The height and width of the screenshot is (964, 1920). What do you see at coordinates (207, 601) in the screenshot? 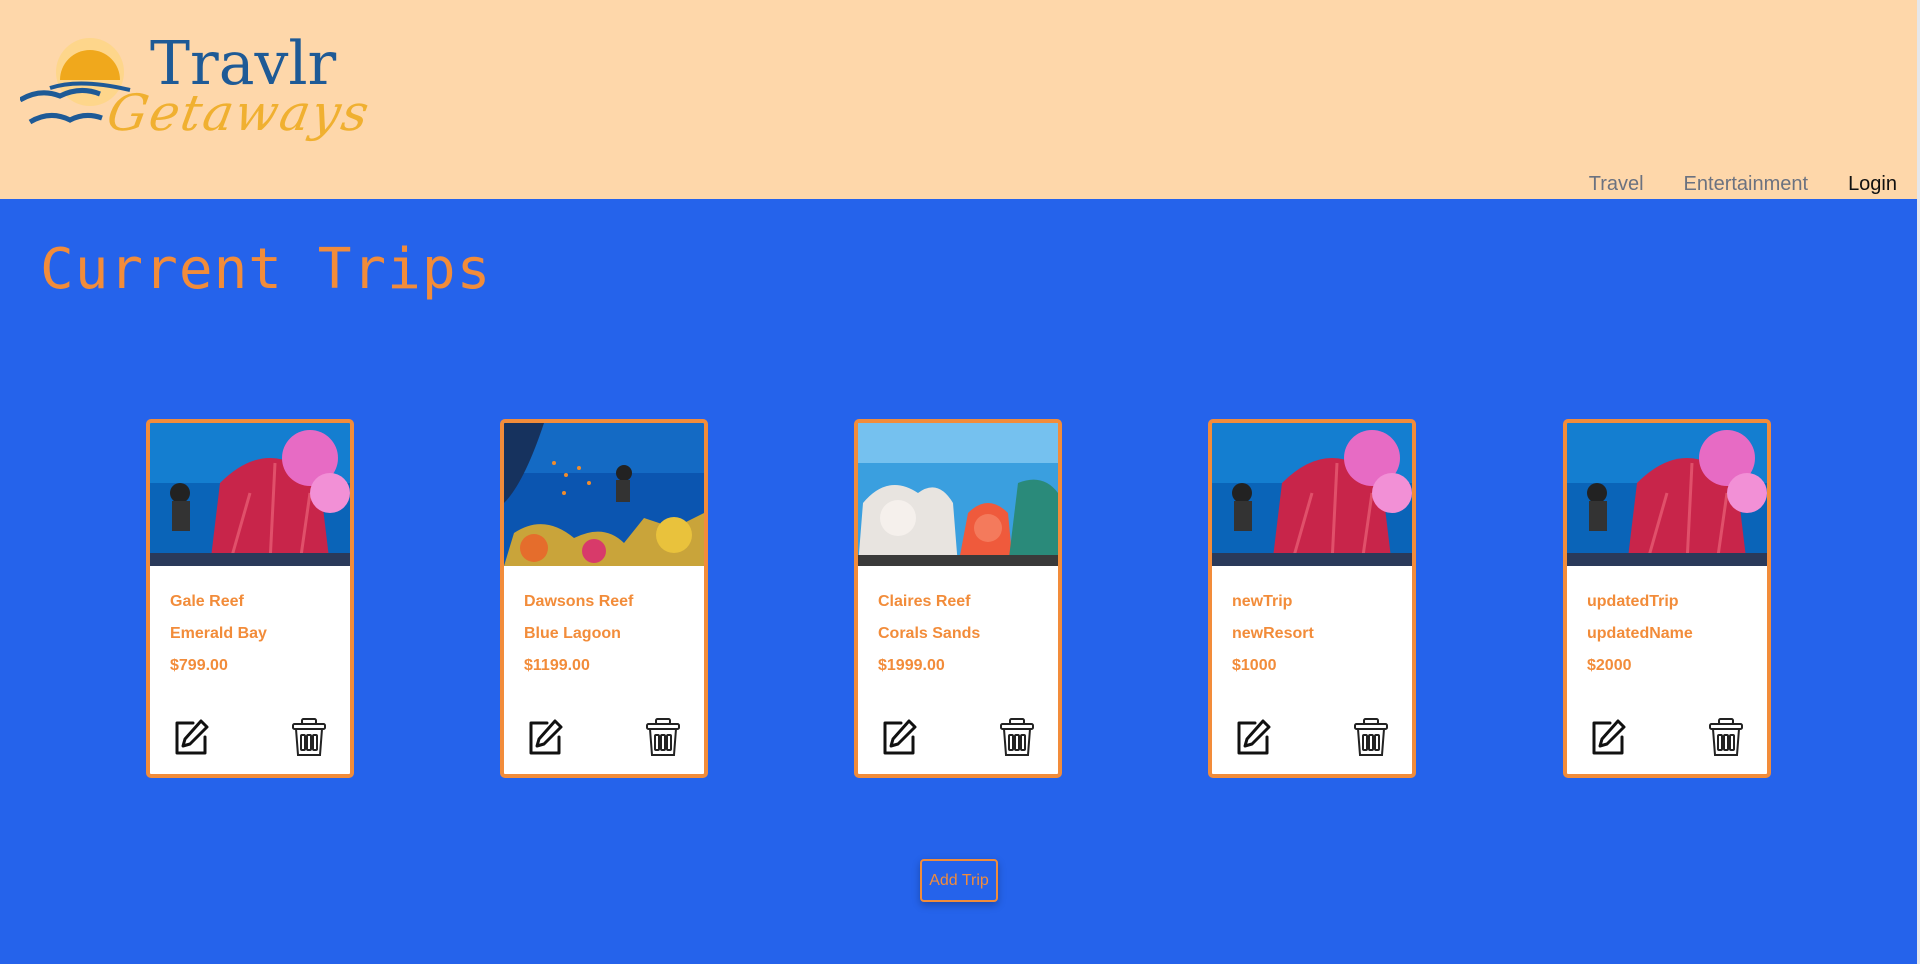
I see `trip-name: Gale Reef` at bounding box center [207, 601].